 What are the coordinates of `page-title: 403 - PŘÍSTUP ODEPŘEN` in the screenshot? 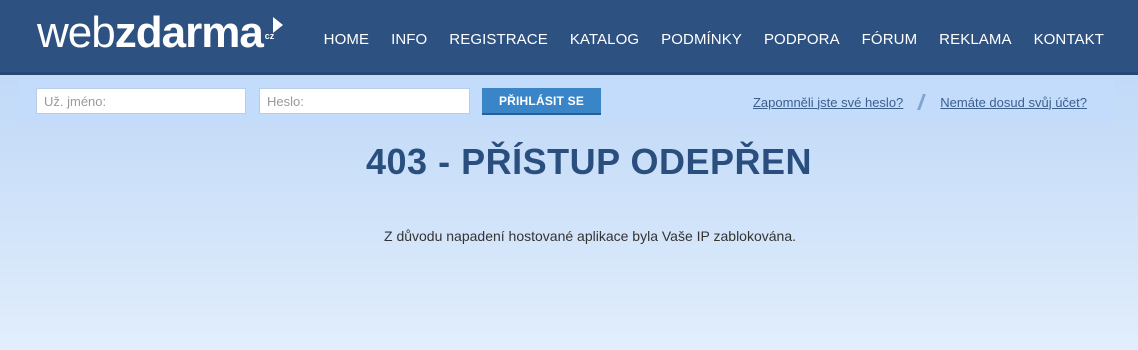 It's located at (589, 161).